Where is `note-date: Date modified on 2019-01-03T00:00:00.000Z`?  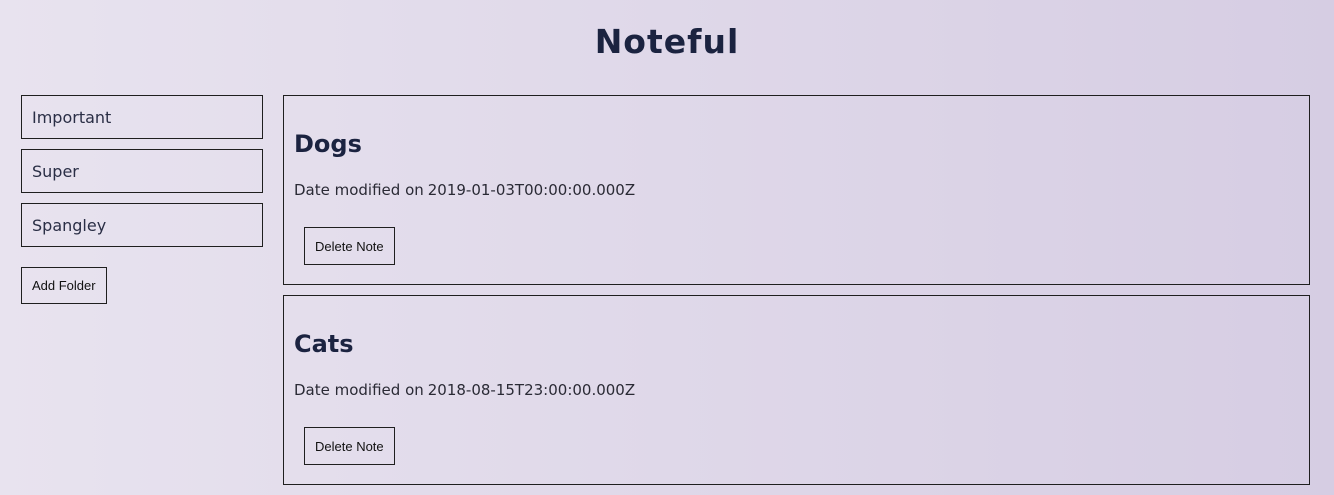
note-date: Date modified on 2019-01-03T00:00:00.000Z is located at coordinates (464, 190).